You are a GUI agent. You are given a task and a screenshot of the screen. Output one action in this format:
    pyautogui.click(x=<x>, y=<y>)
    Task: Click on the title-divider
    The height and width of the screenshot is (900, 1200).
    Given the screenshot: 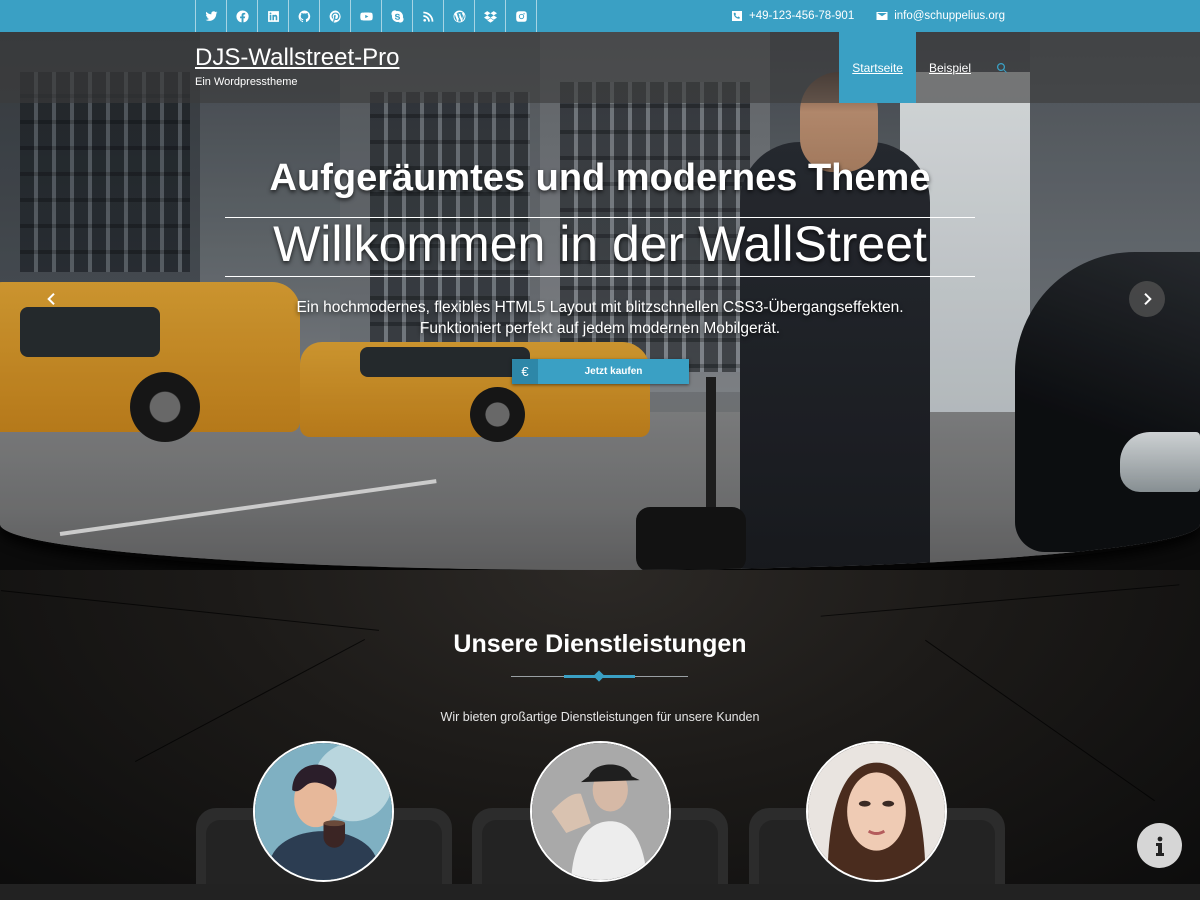 What is the action you would take?
    pyautogui.click(x=599, y=676)
    